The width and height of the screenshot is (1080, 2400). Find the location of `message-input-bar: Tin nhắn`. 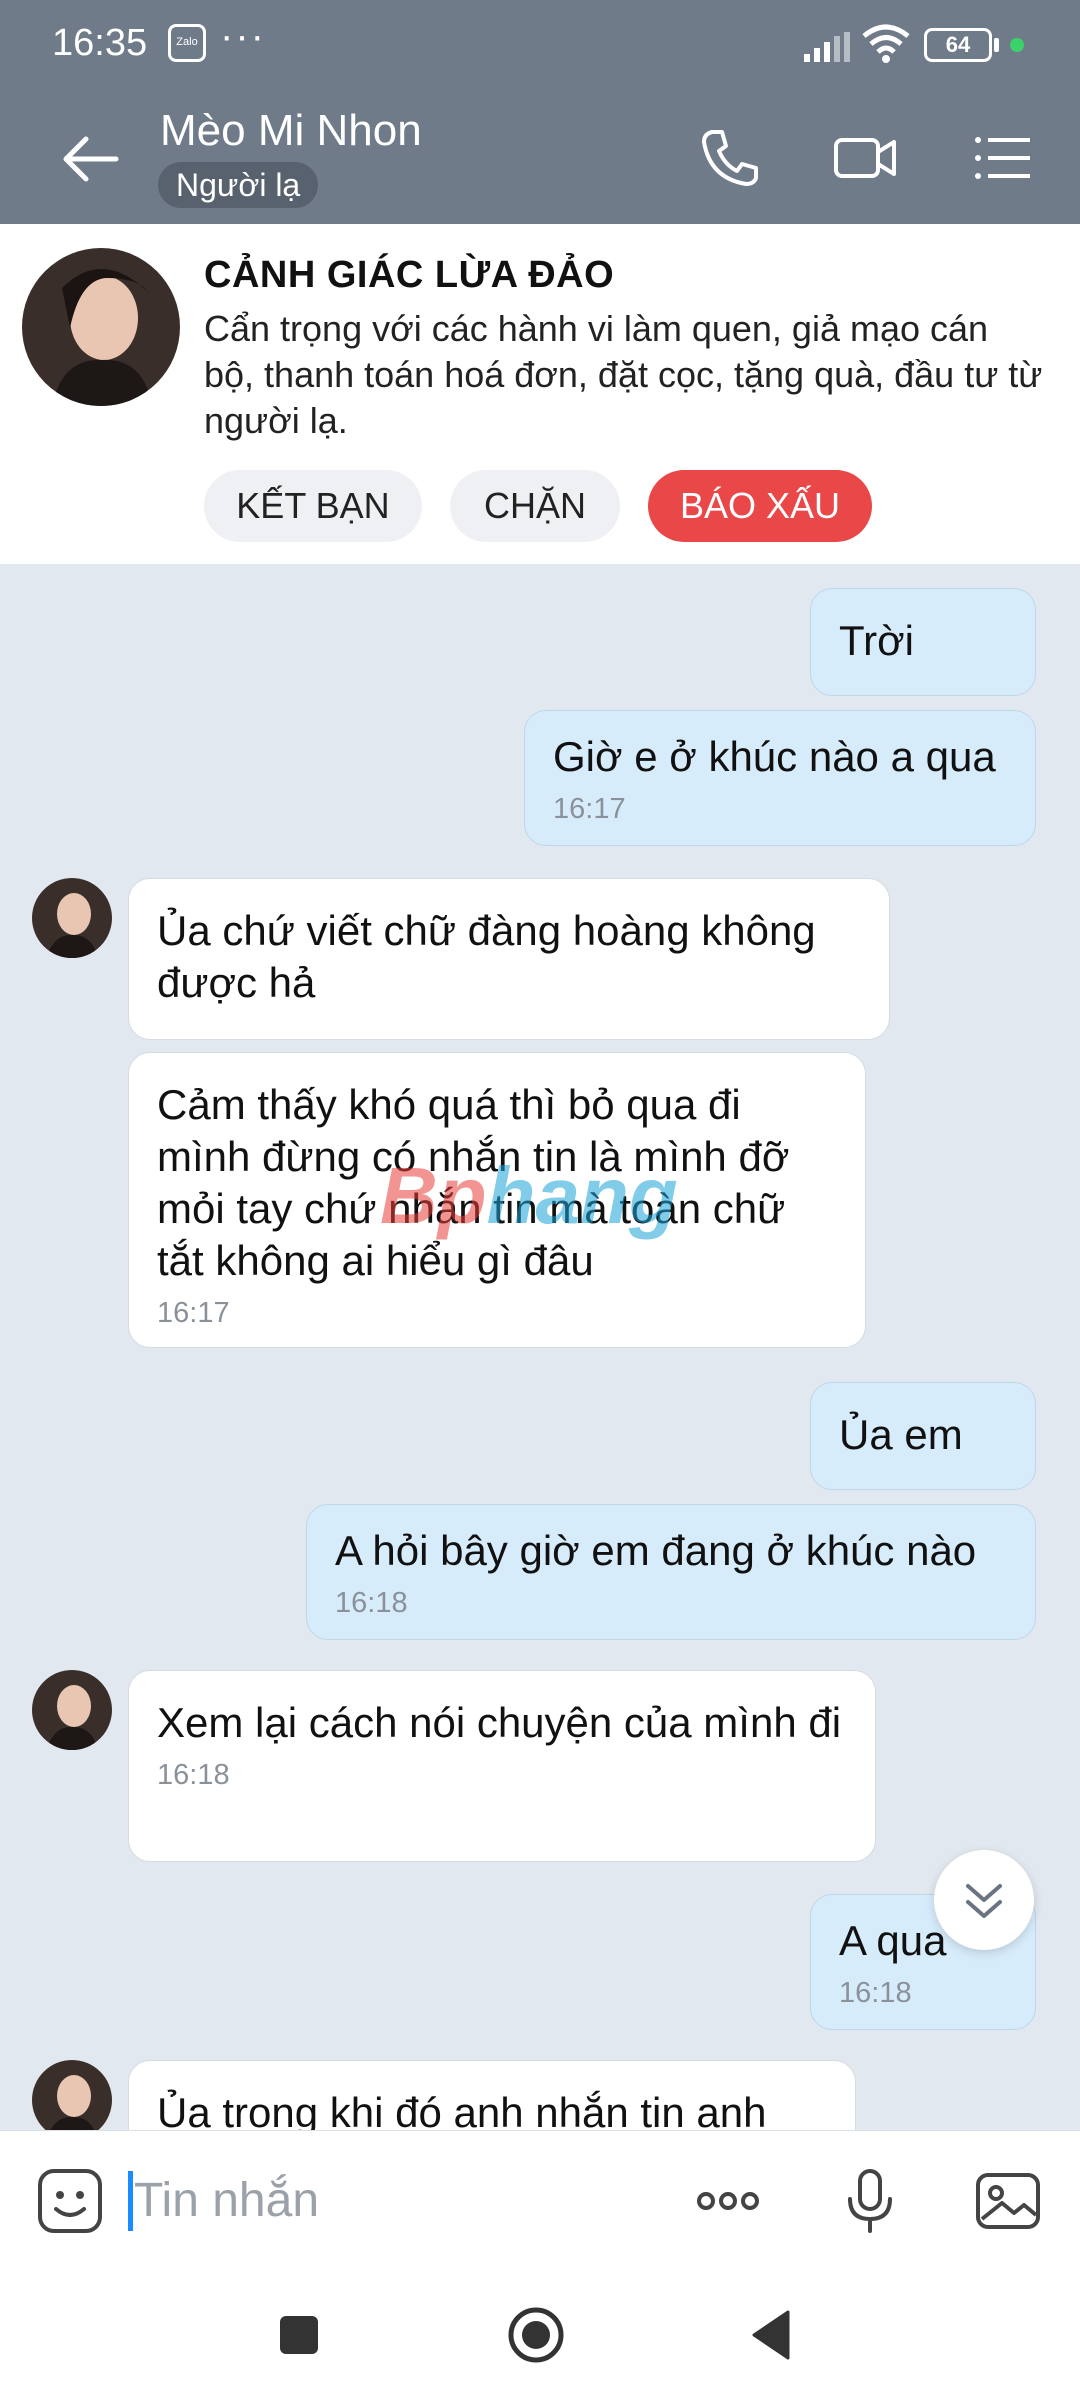

message-input-bar: Tin nhắn is located at coordinates (540, 2200).